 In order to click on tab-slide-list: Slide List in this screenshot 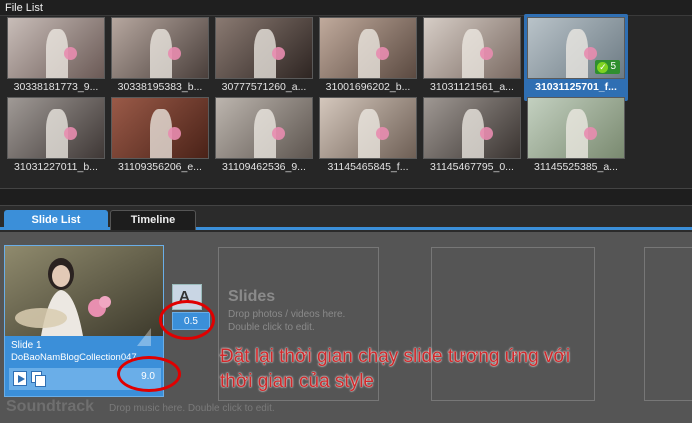, I will do `click(56, 220)`.